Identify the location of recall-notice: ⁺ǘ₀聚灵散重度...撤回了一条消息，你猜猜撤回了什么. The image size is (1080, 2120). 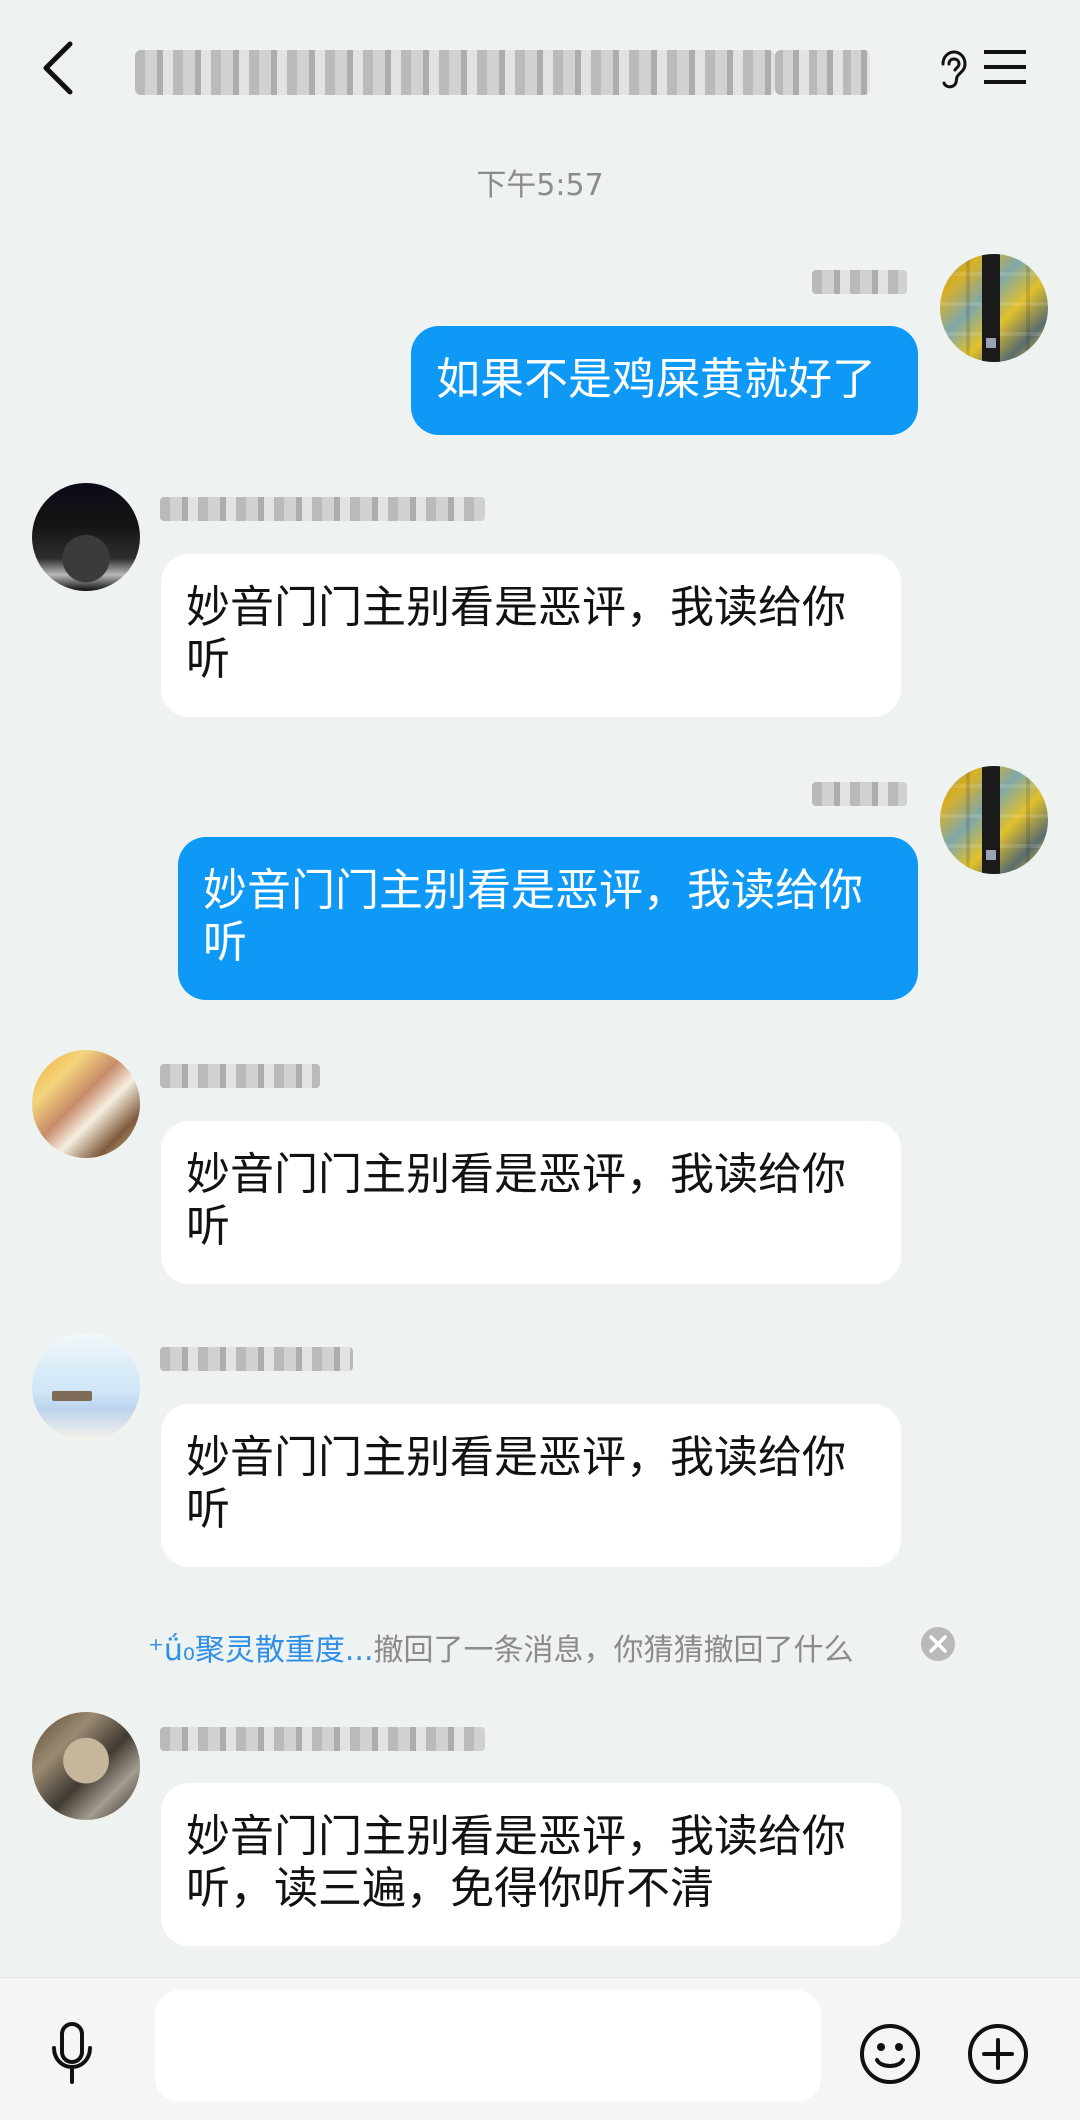
(500, 1647).